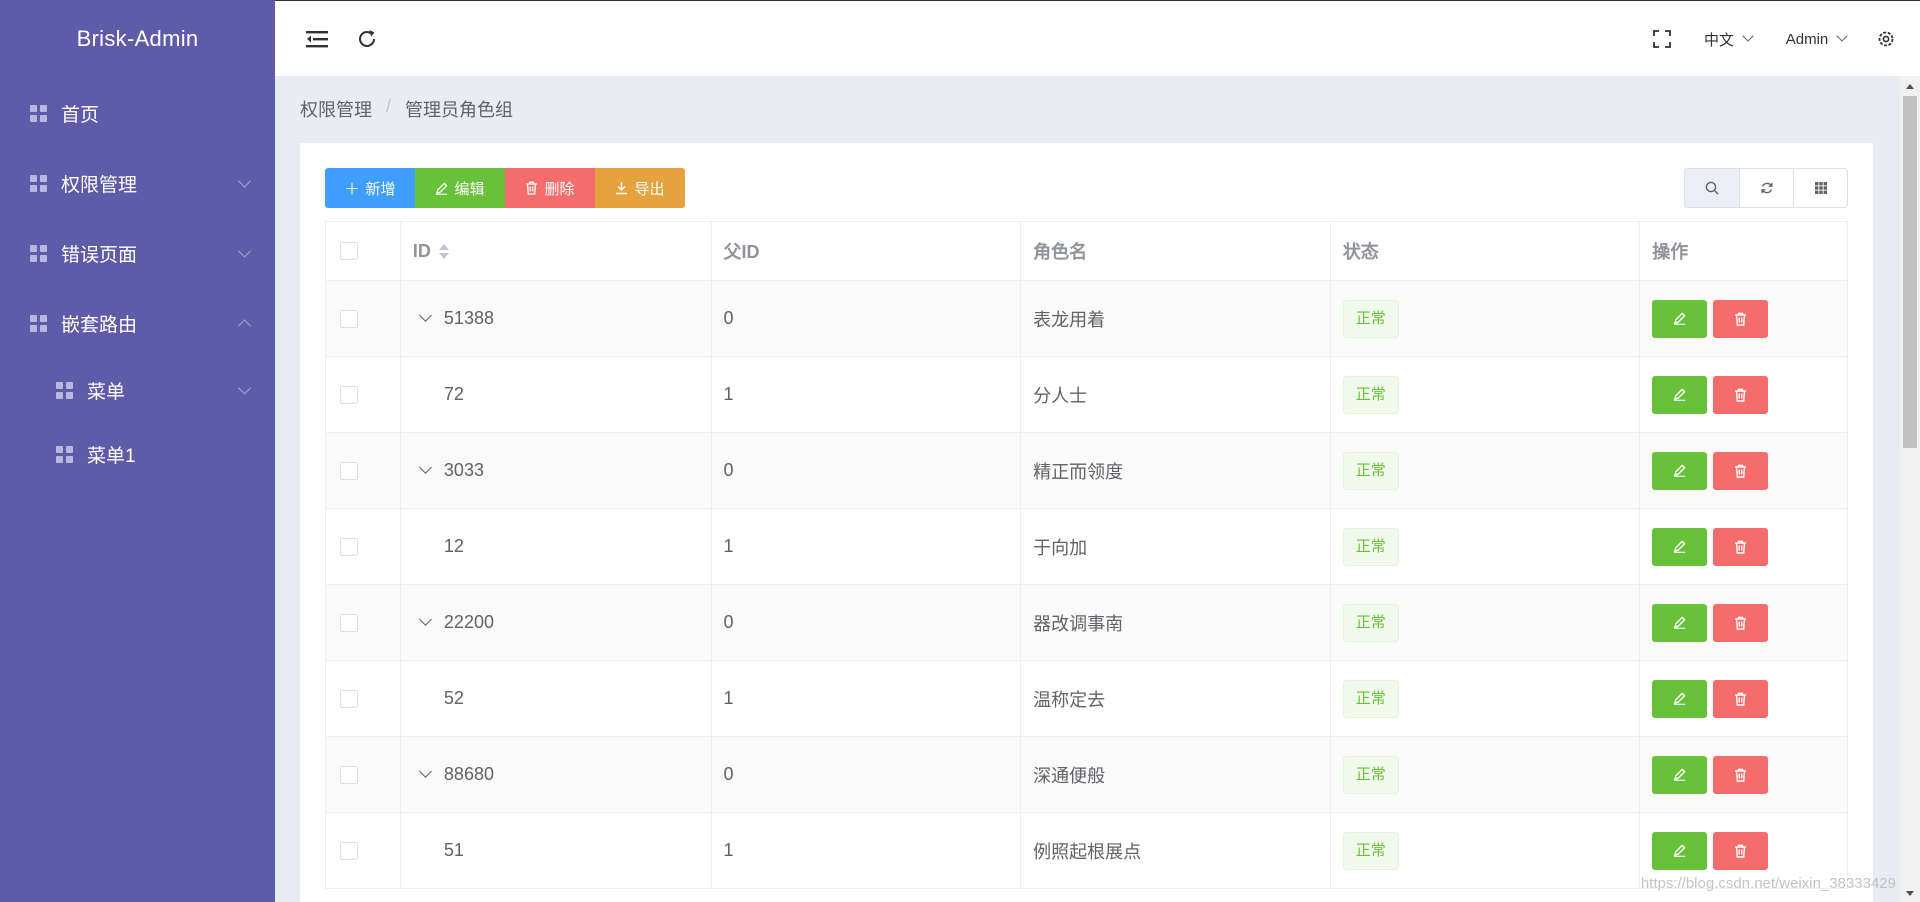 Image resolution: width=1920 pixels, height=902 pixels. I want to click on parent-id-cell: 1, so click(867, 394).